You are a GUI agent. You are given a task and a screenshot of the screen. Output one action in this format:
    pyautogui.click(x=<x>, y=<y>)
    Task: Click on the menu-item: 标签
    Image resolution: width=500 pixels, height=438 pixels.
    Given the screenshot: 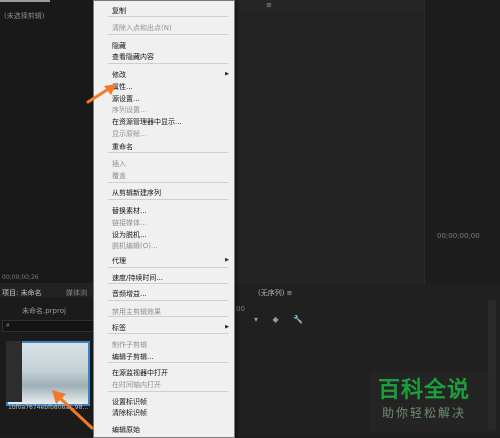 What is the action you would take?
    pyautogui.click(x=119, y=328)
    